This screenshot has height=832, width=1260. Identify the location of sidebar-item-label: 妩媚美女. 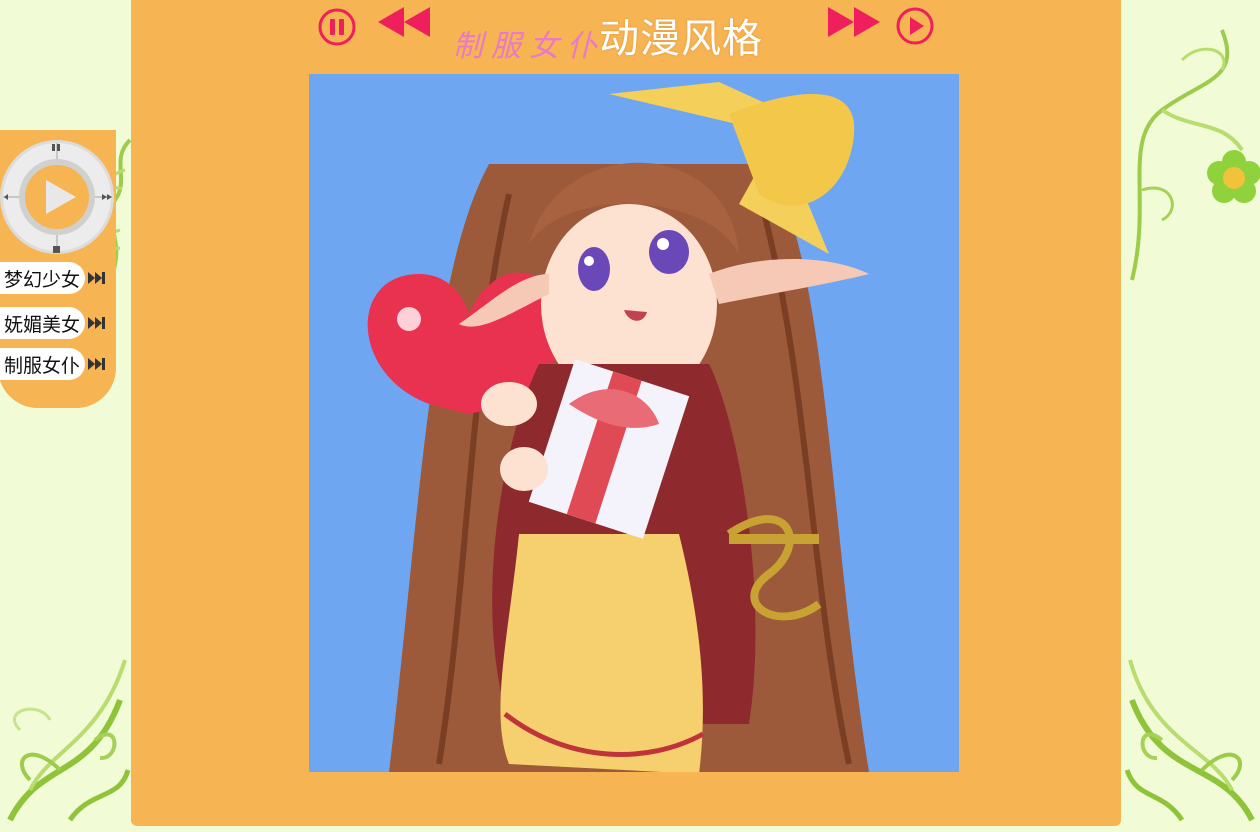
(43, 323).